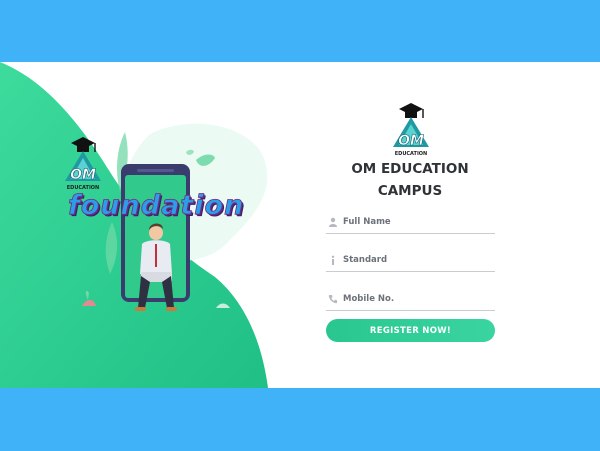 This screenshot has height=451, width=600. Describe the element at coordinates (332, 299) in the screenshot. I see `phone-icon` at that location.